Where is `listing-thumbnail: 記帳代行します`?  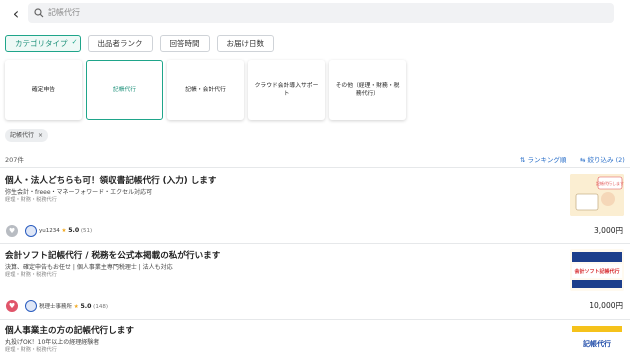 listing-thumbnail: 記帳代行します is located at coordinates (597, 195).